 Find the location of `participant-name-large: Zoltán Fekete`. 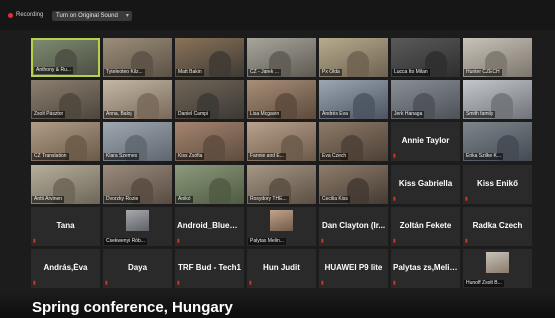

participant-name-large: Zoltán Fekete is located at coordinates (425, 225).